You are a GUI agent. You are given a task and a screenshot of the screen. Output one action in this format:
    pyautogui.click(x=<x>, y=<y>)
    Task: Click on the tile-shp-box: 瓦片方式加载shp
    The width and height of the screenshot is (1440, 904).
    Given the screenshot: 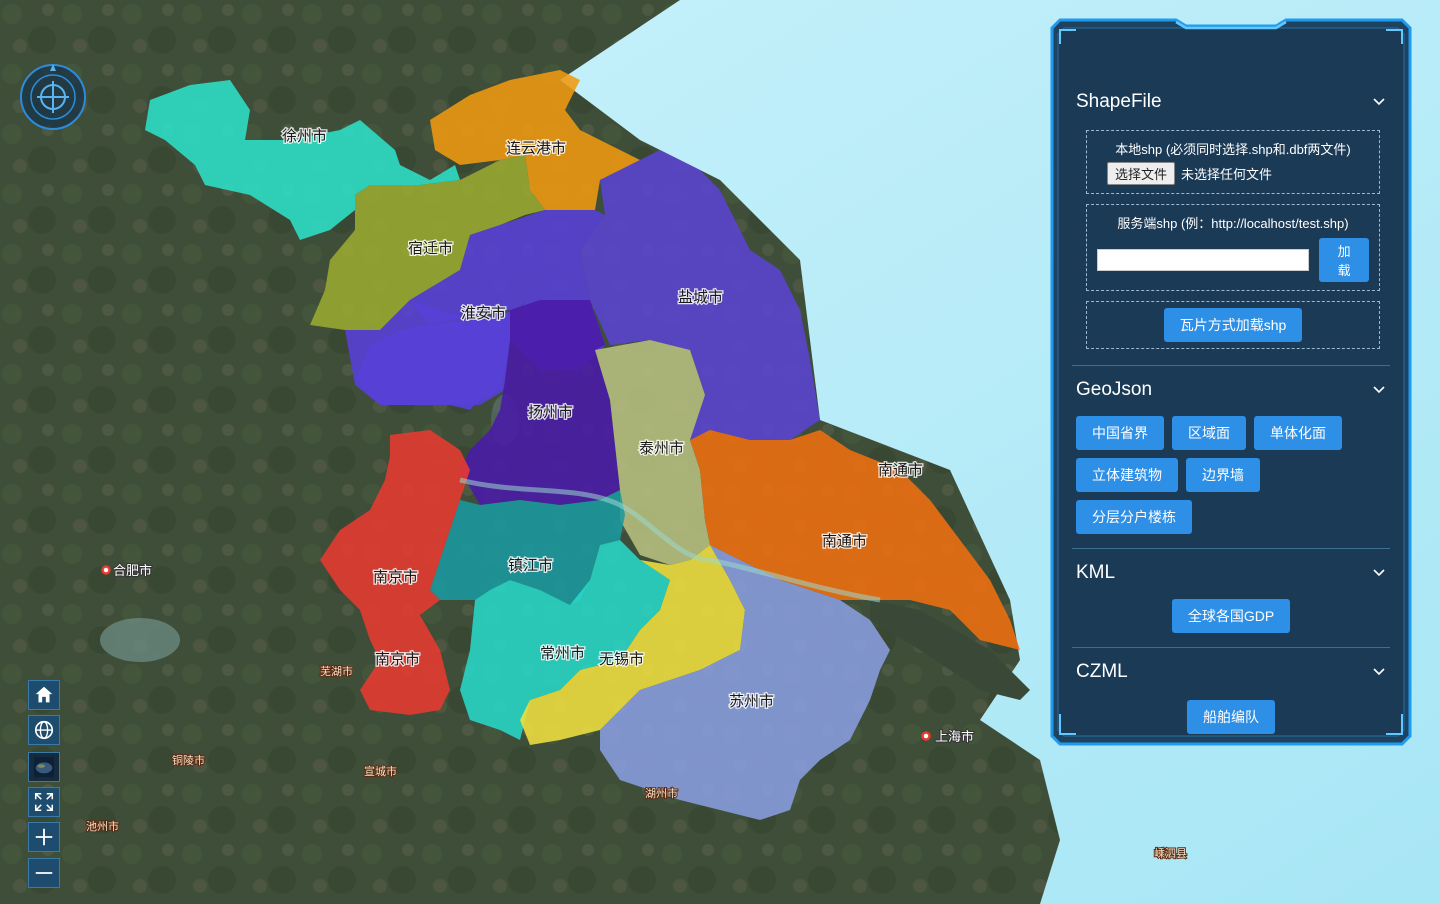 What is the action you would take?
    pyautogui.click(x=1233, y=325)
    